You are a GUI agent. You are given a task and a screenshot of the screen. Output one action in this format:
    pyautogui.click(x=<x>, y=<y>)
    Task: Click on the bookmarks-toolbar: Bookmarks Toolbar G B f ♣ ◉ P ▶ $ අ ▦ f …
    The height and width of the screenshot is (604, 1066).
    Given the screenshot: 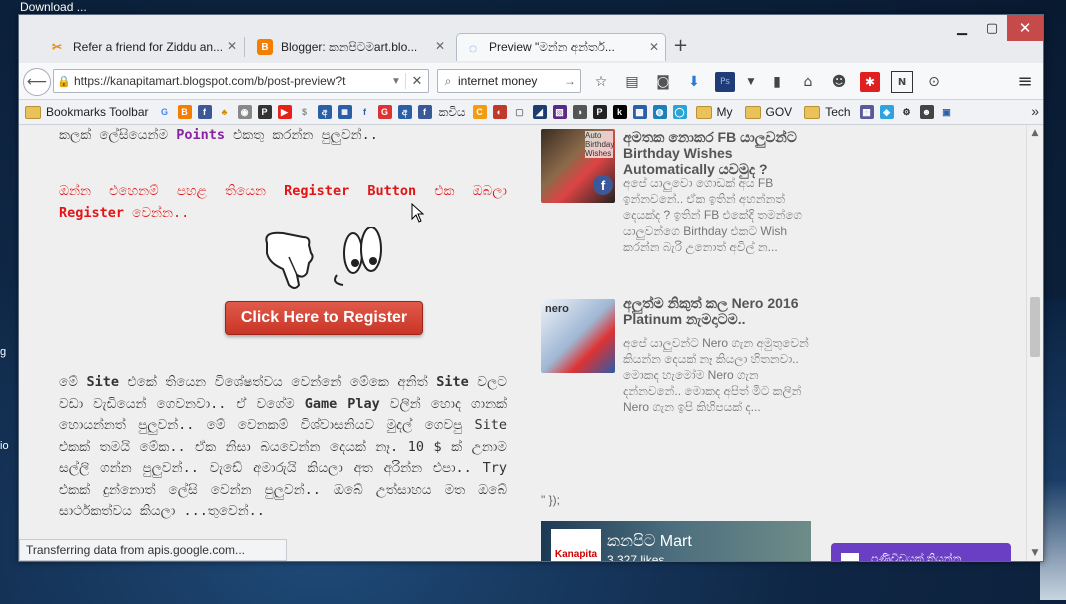 What is the action you would take?
    pyautogui.click(x=531, y=112)
    